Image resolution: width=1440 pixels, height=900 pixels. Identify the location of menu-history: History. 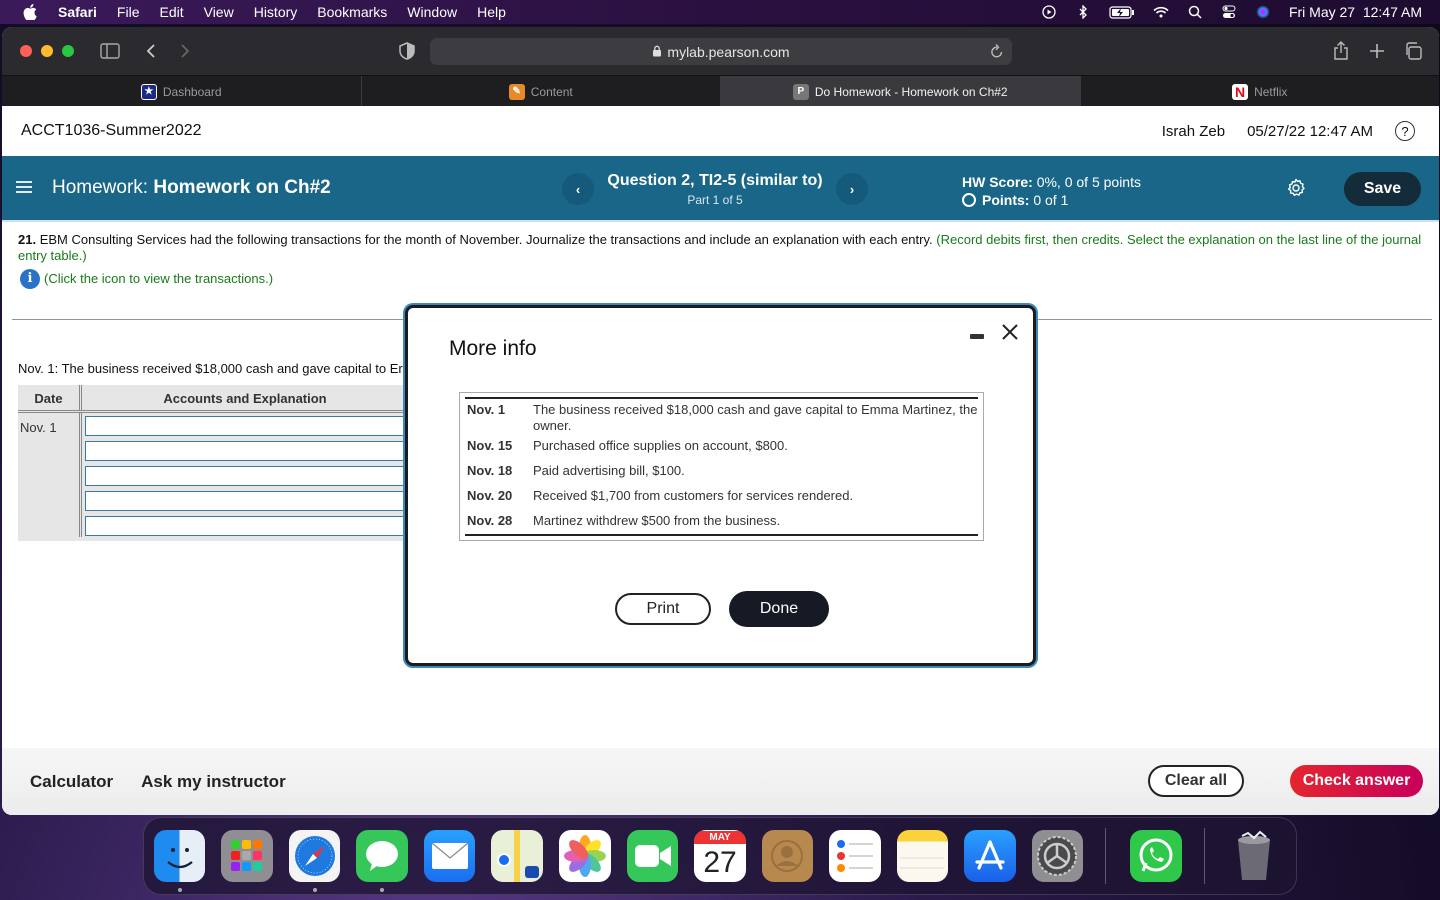
(276, 12).